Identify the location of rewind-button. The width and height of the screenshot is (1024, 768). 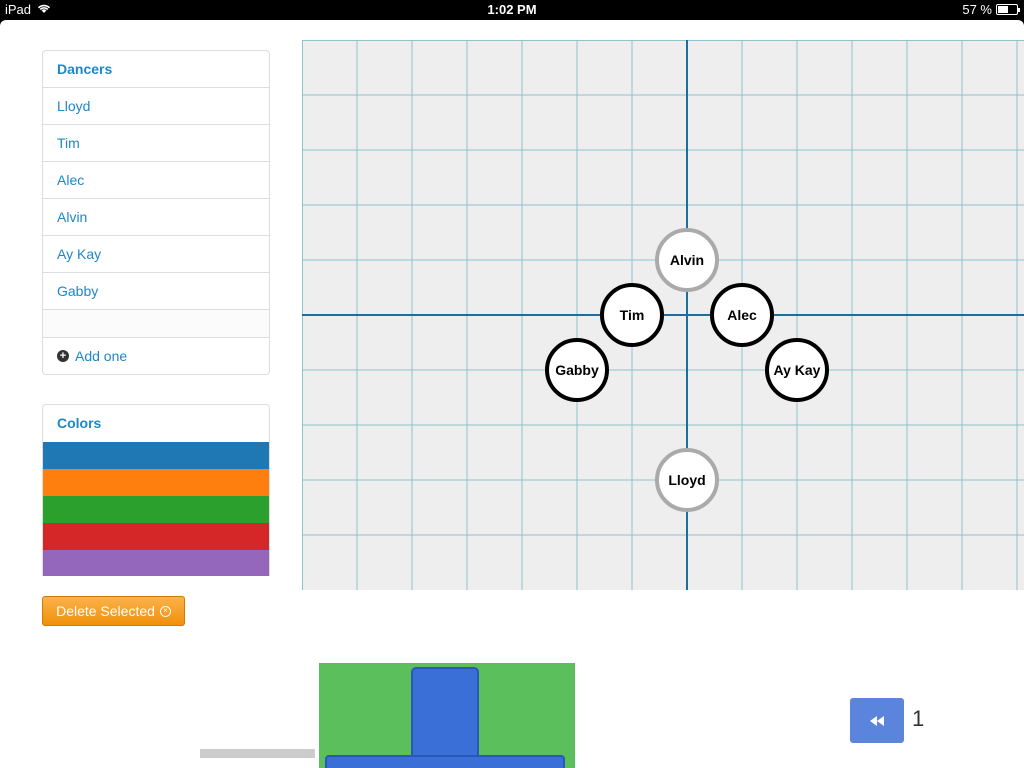
(877, 720).